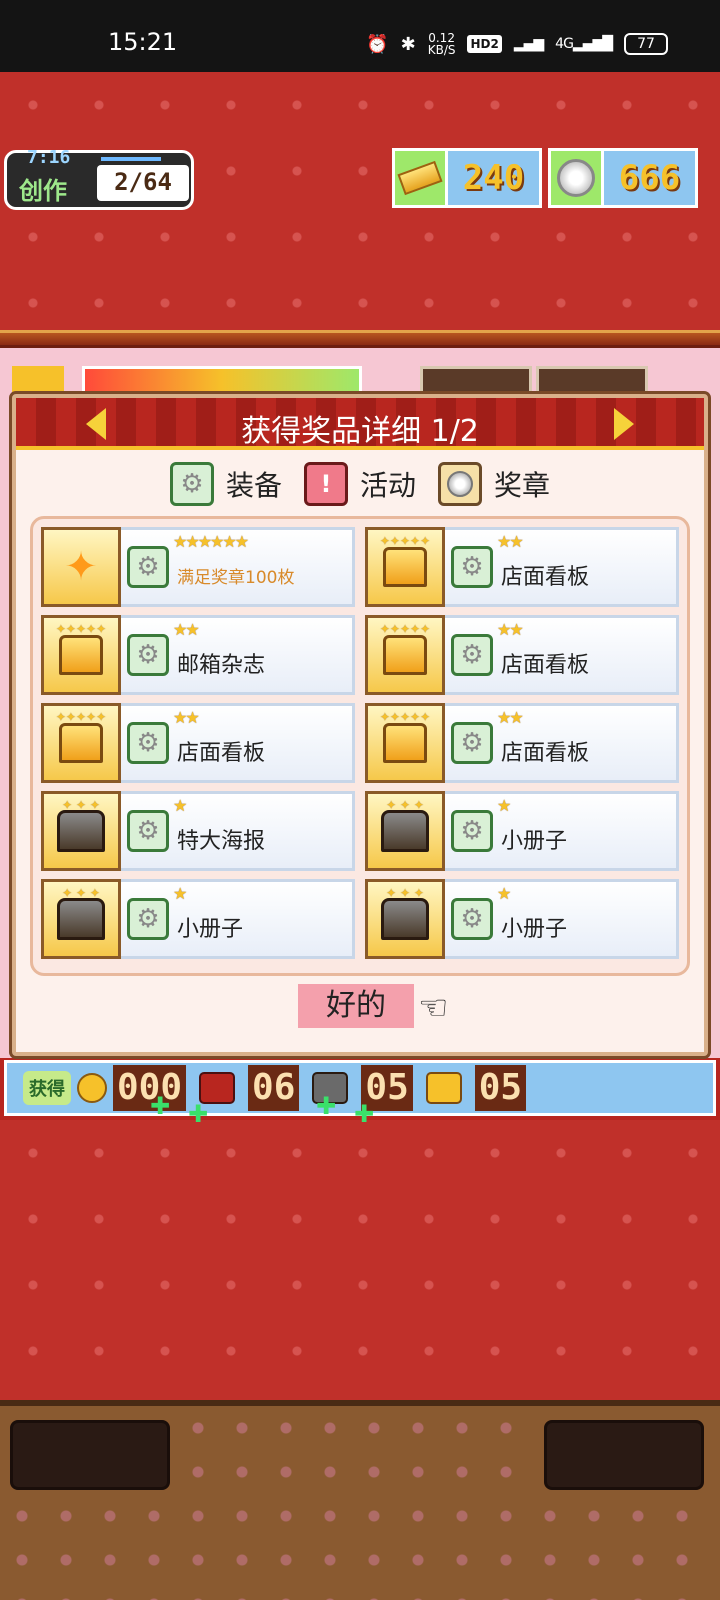  Describe the element at coordinates (222, 381) in the screenshot. I see `background-gauge` at that location.